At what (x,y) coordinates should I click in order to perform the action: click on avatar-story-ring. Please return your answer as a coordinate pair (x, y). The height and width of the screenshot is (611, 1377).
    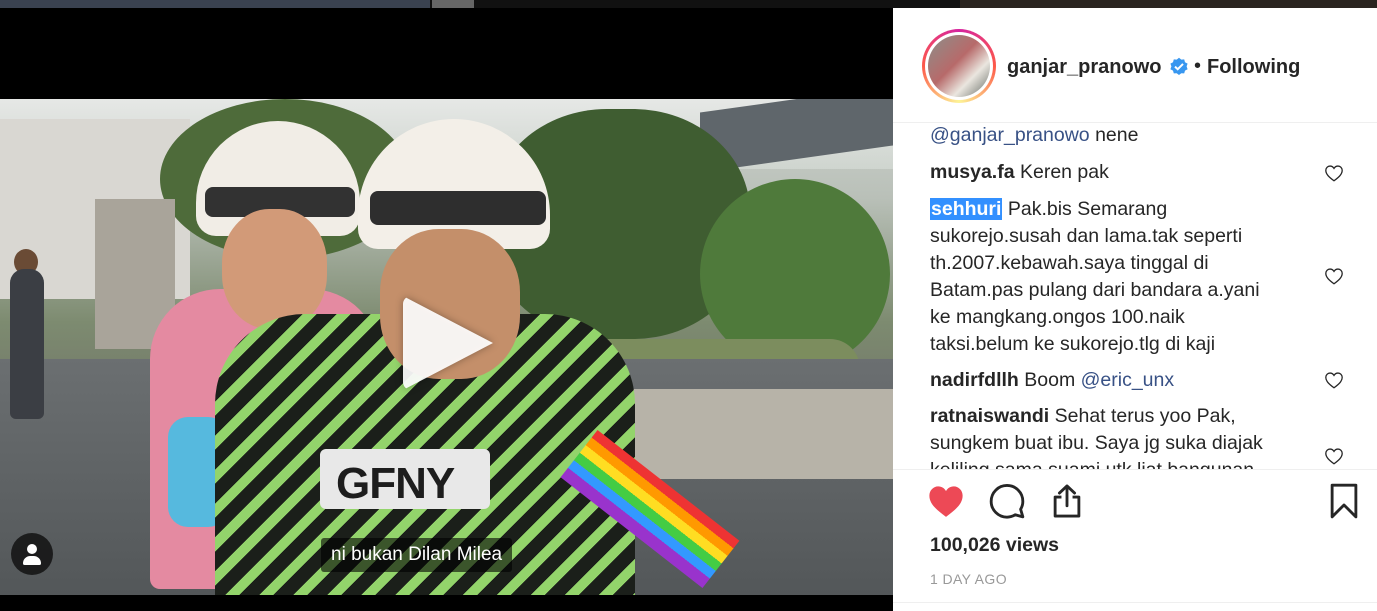
    Looking at the image, I should click on (959, 66).